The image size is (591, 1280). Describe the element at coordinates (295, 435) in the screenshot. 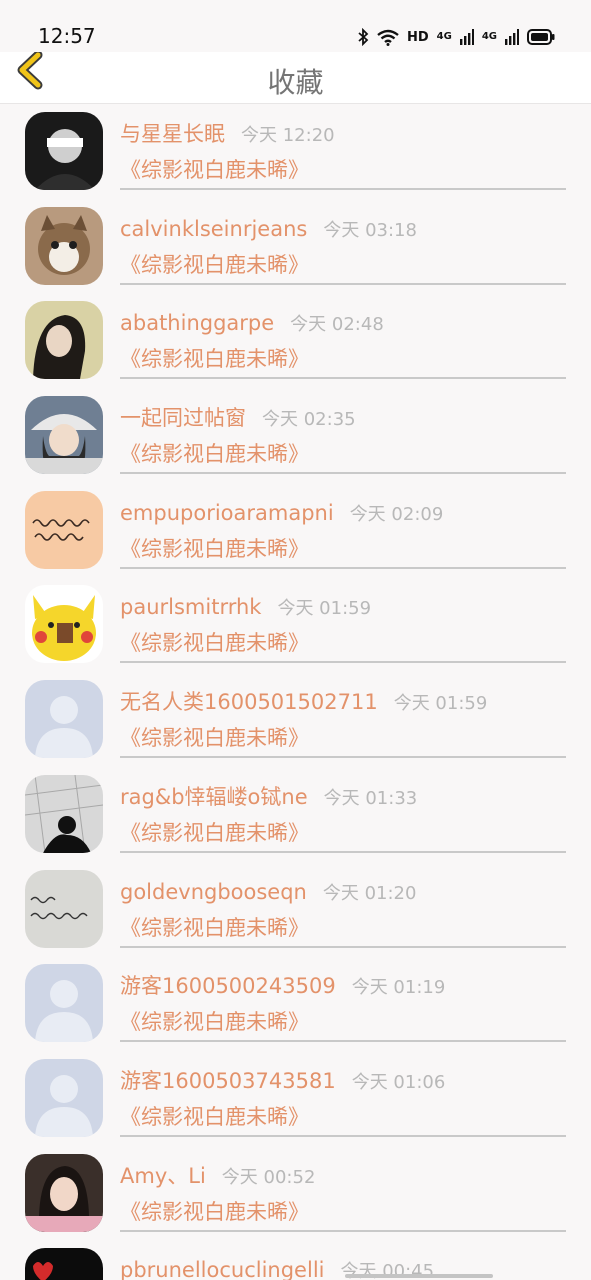

I see `list-item: 一起同过帖窗 今天 02:35 《综影视白鹿未晞》` at that location.